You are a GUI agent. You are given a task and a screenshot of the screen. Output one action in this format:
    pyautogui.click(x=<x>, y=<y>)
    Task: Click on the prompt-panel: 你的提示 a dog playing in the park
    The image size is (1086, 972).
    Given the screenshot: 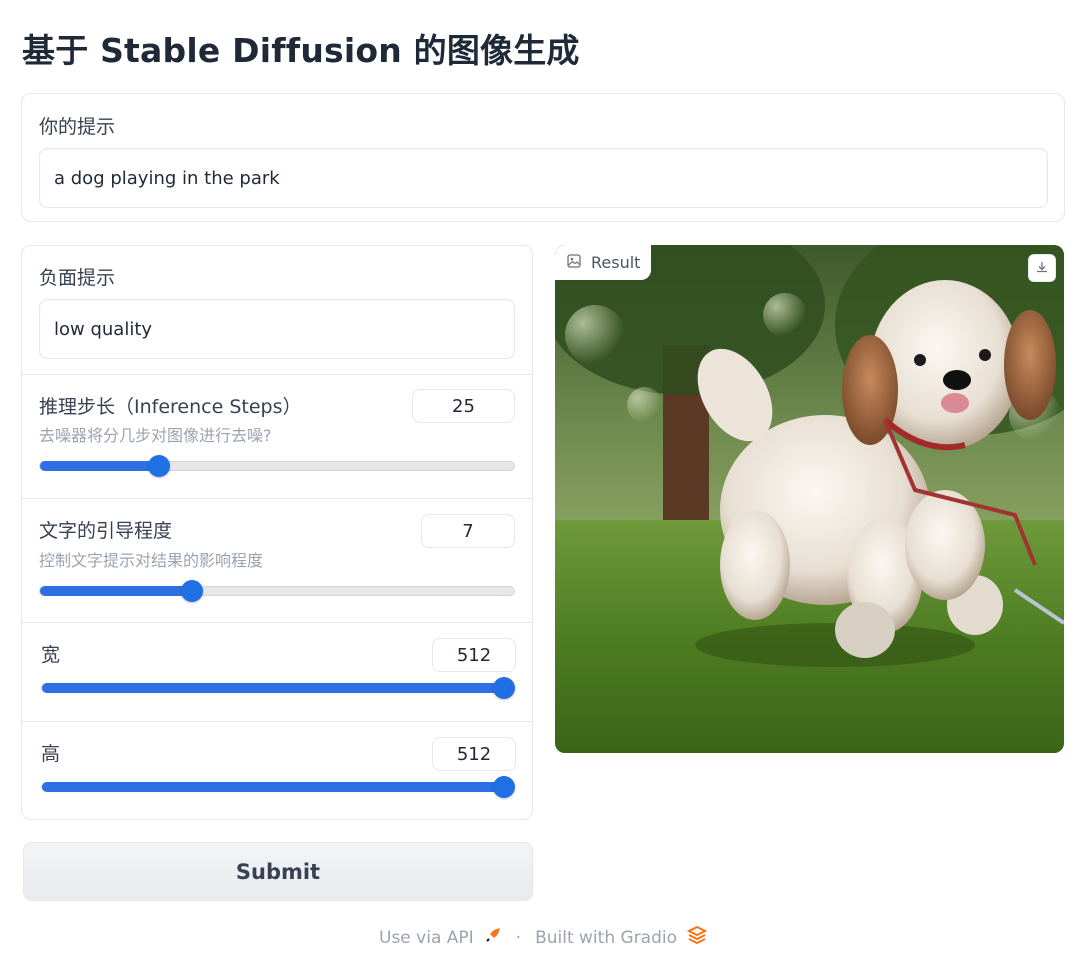 What is the action you would take?
    pyautogui.click(x=543, y=157)
    